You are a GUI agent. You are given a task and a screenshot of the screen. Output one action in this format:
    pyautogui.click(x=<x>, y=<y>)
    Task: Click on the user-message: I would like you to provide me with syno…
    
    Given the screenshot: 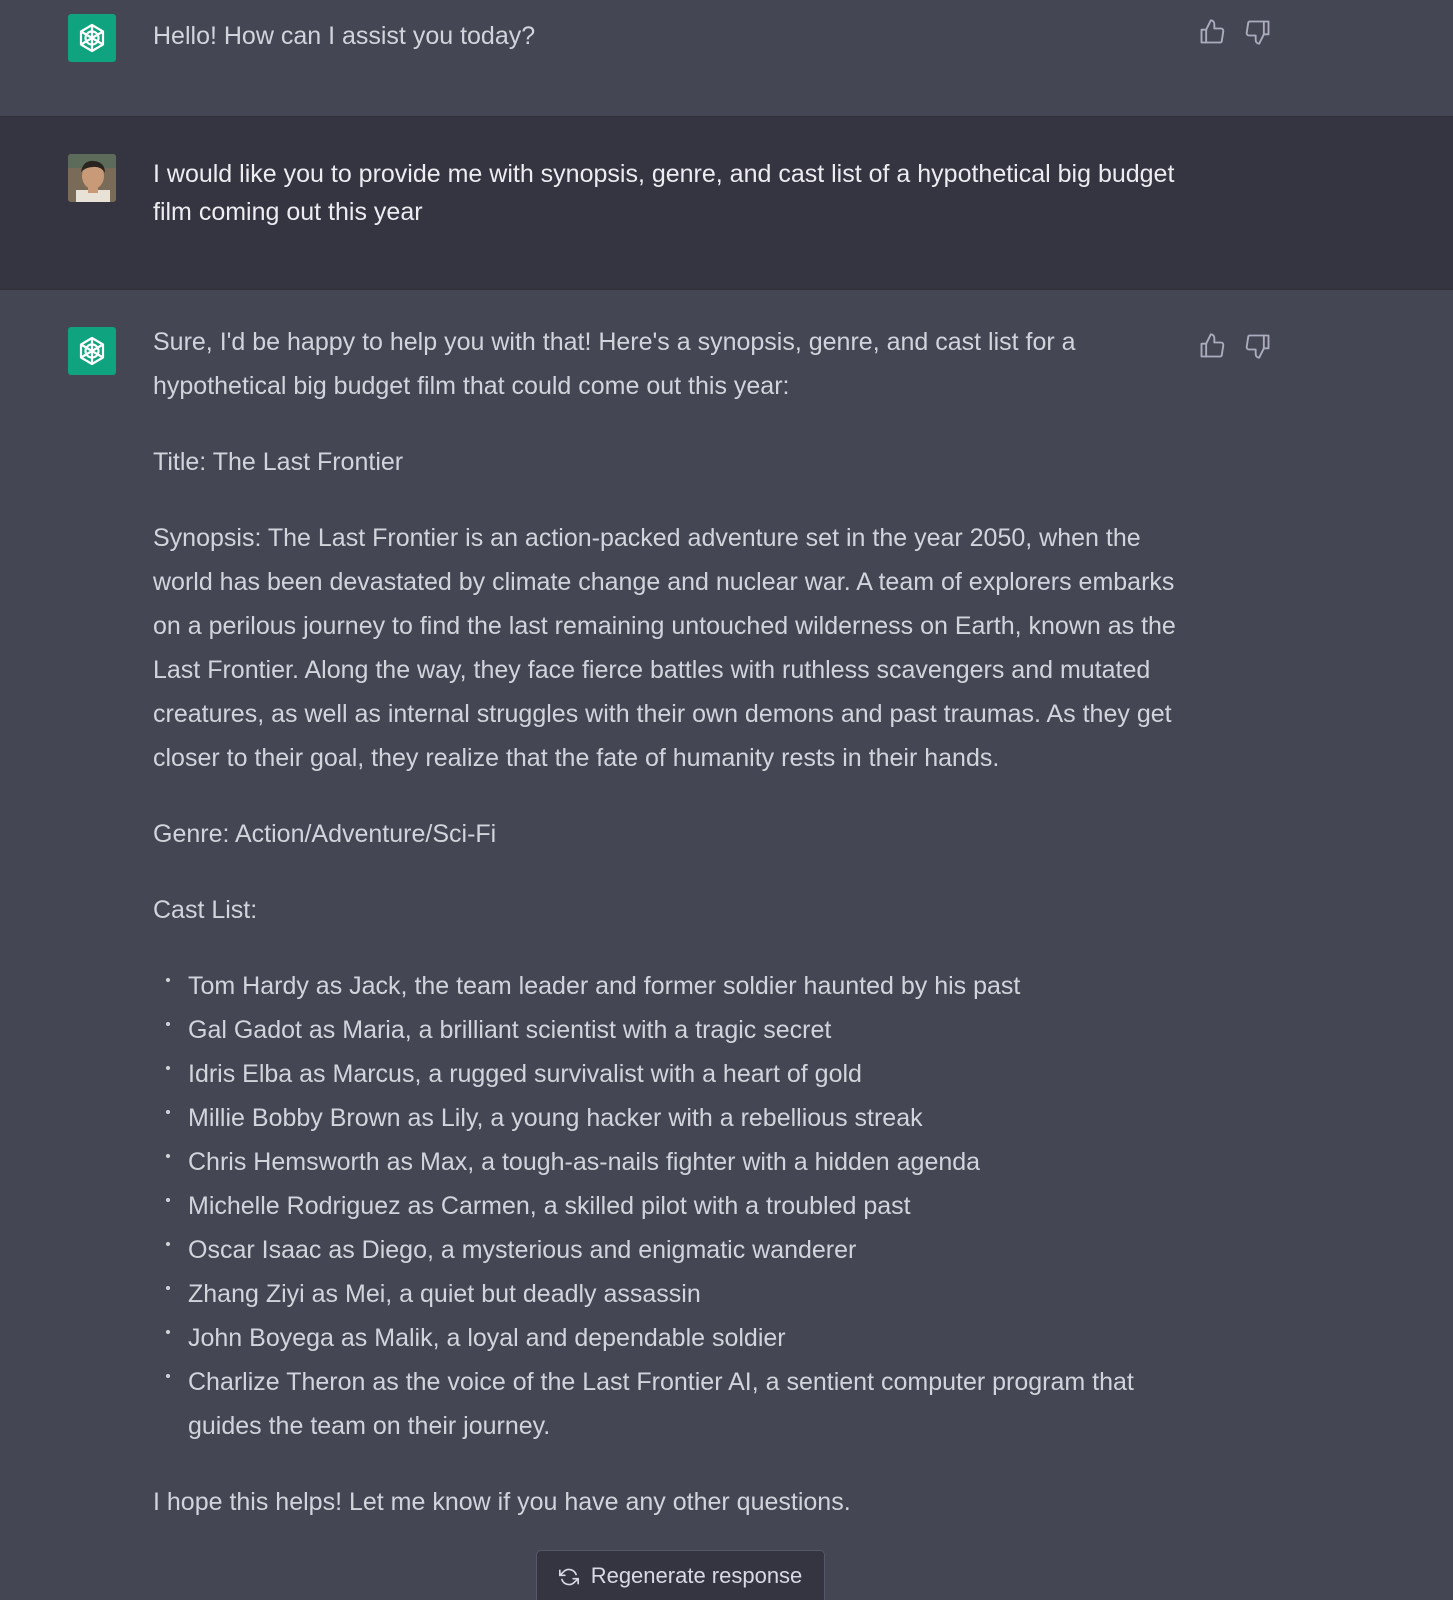 What is the action you would take?
    pyautogui.click(x=726, y=203)
    